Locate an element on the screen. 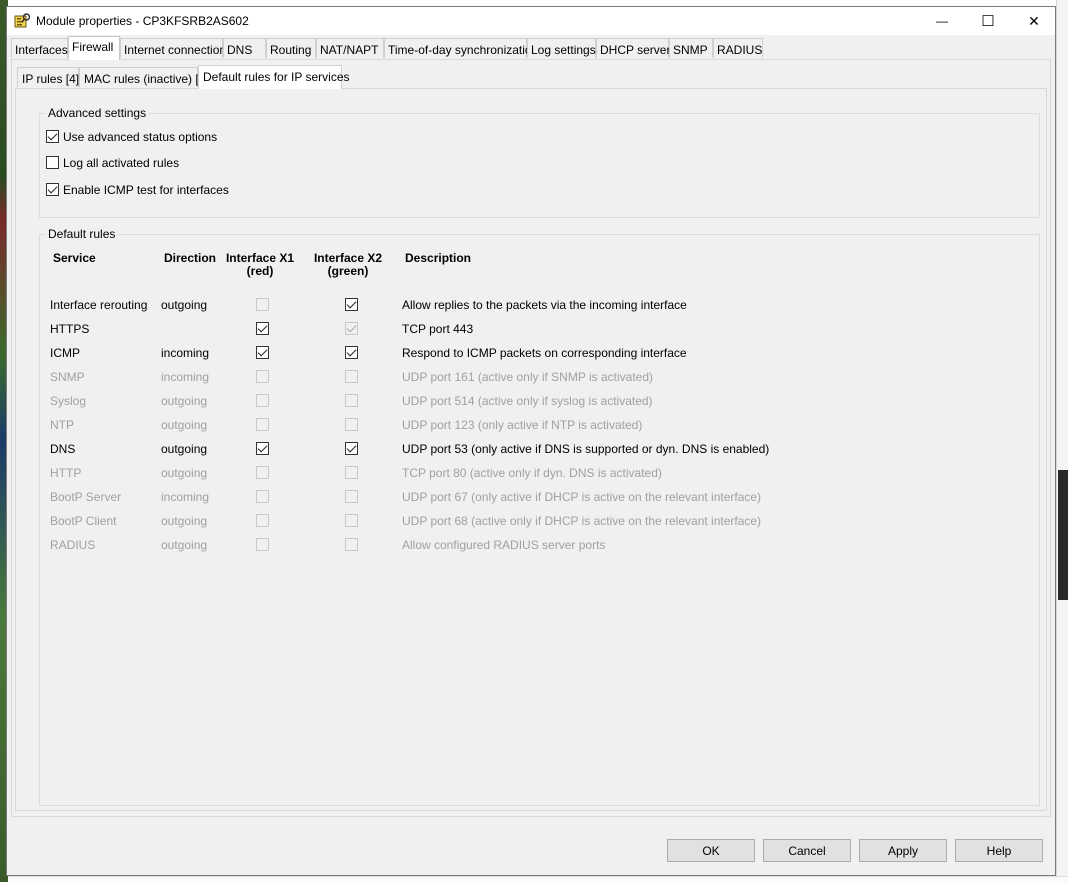 This screenshot has width=1068, height=883. tab-radius: RADIUS is located at coordinates (738, 48).